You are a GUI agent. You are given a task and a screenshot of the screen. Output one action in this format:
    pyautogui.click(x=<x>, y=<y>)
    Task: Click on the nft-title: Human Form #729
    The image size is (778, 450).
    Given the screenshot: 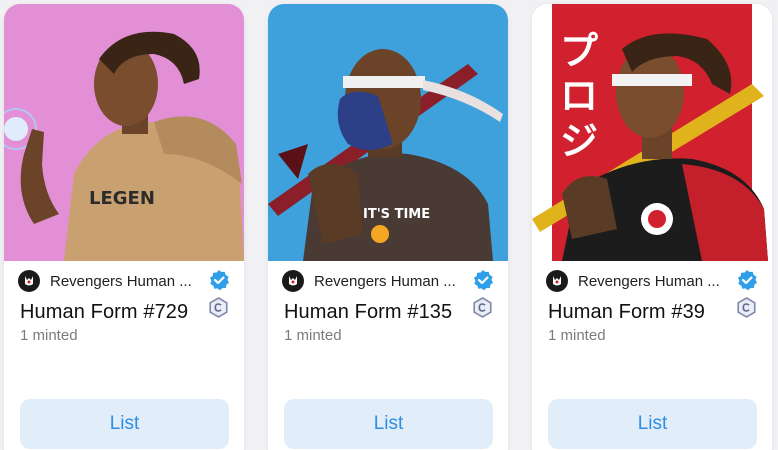 What is the action you would take?
    pyautogui.click(x=104, y=312)
    